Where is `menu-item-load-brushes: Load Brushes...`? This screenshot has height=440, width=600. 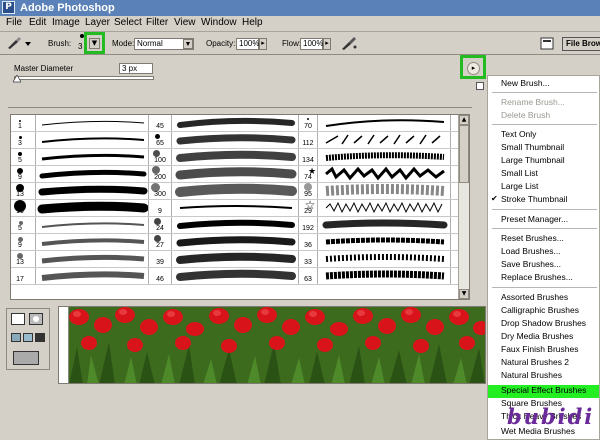 menu-item-load-brushes: Load Brushes... is located at coordinates (531, 251).